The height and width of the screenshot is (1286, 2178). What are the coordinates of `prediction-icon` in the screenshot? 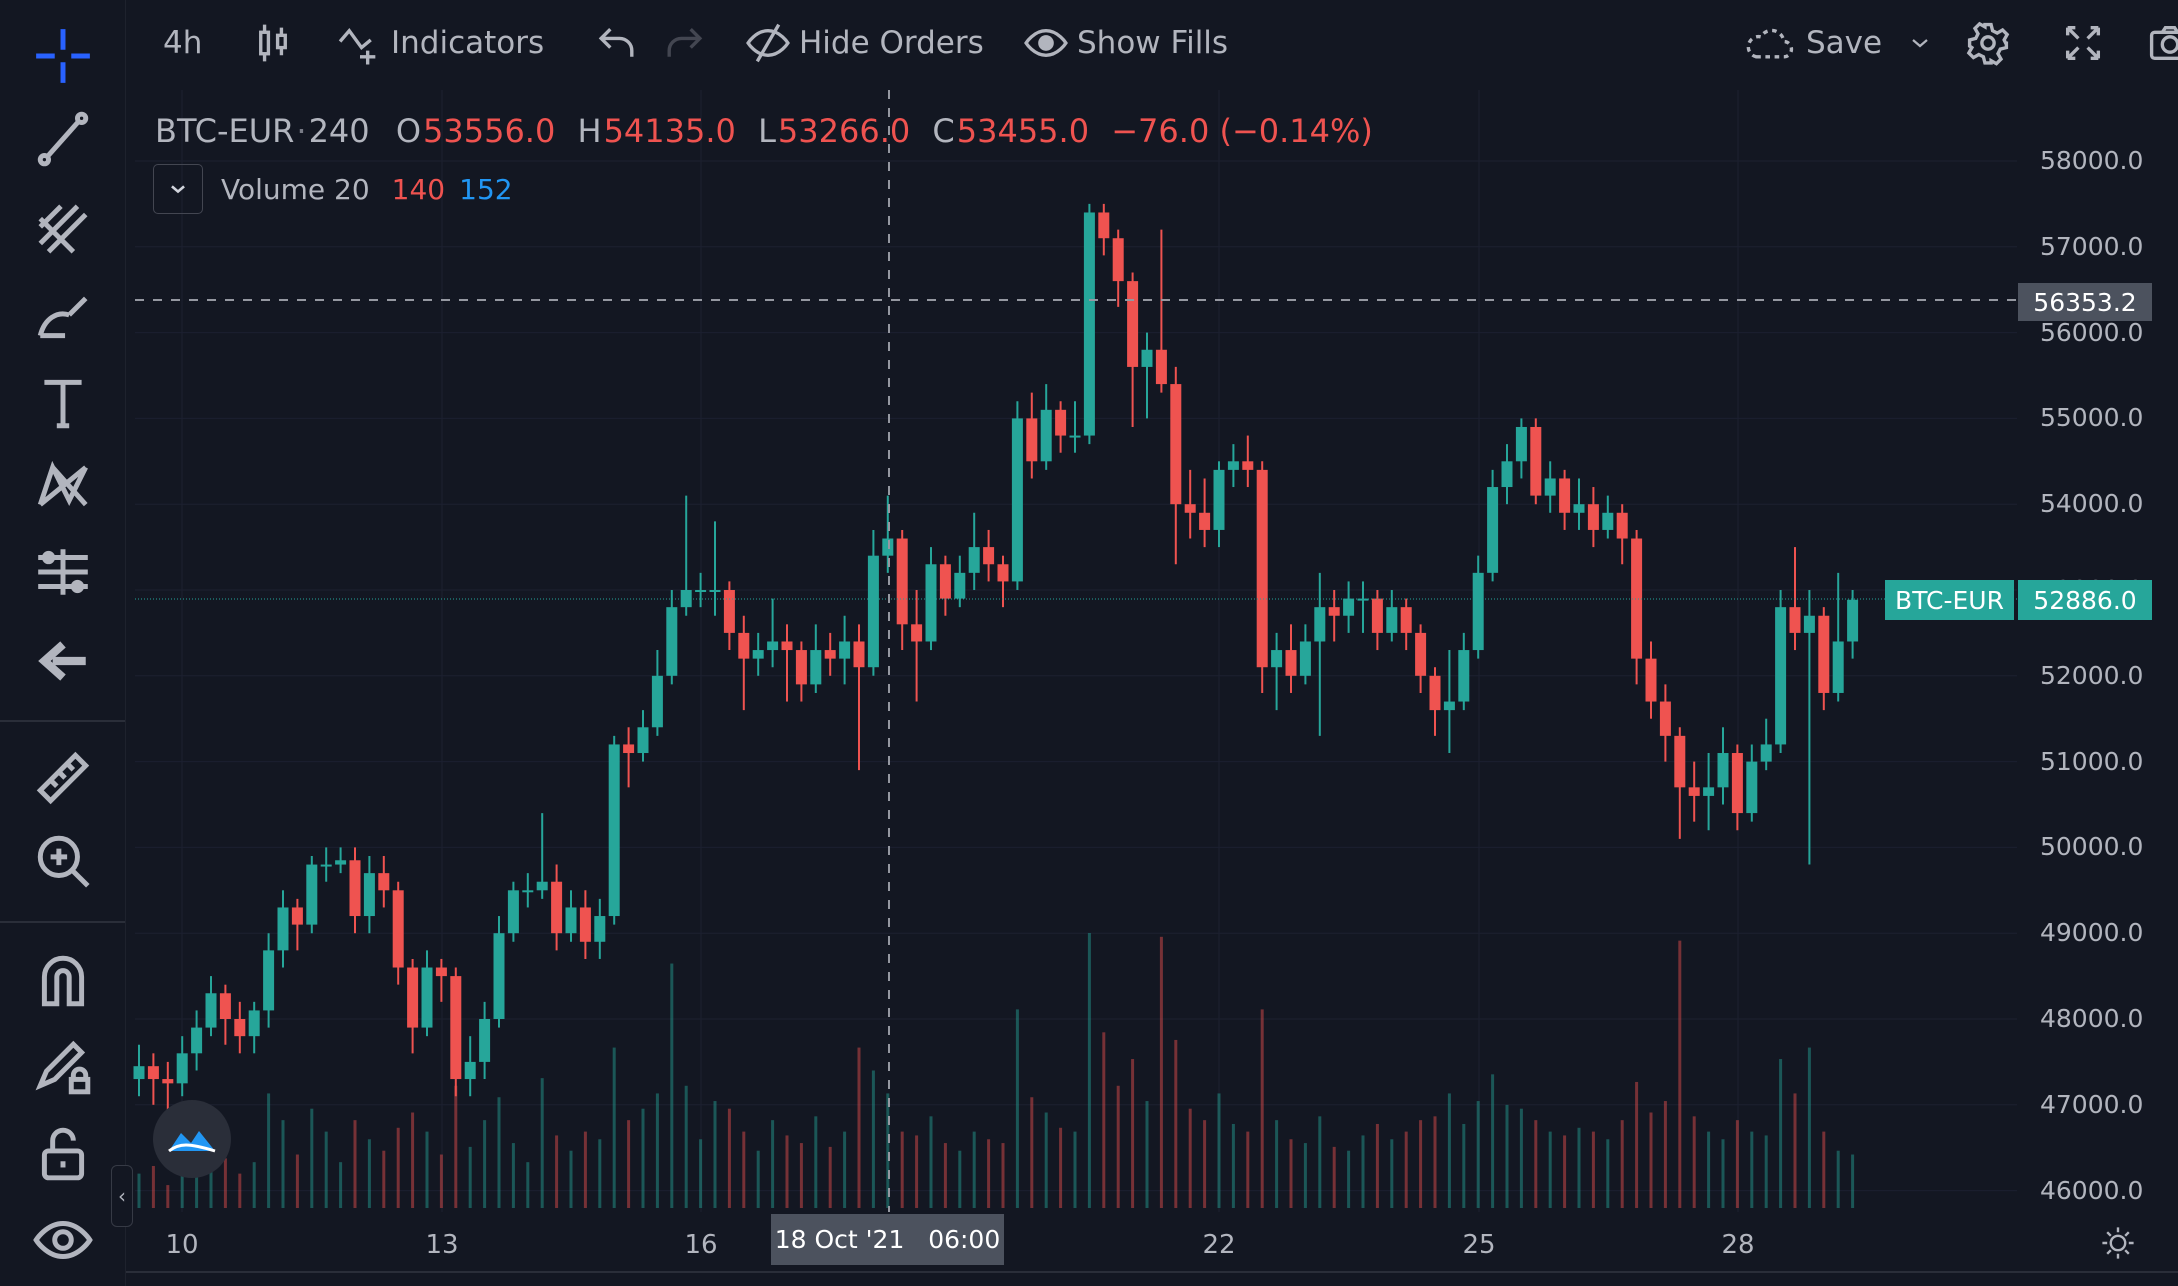 It's located at (63, 572).